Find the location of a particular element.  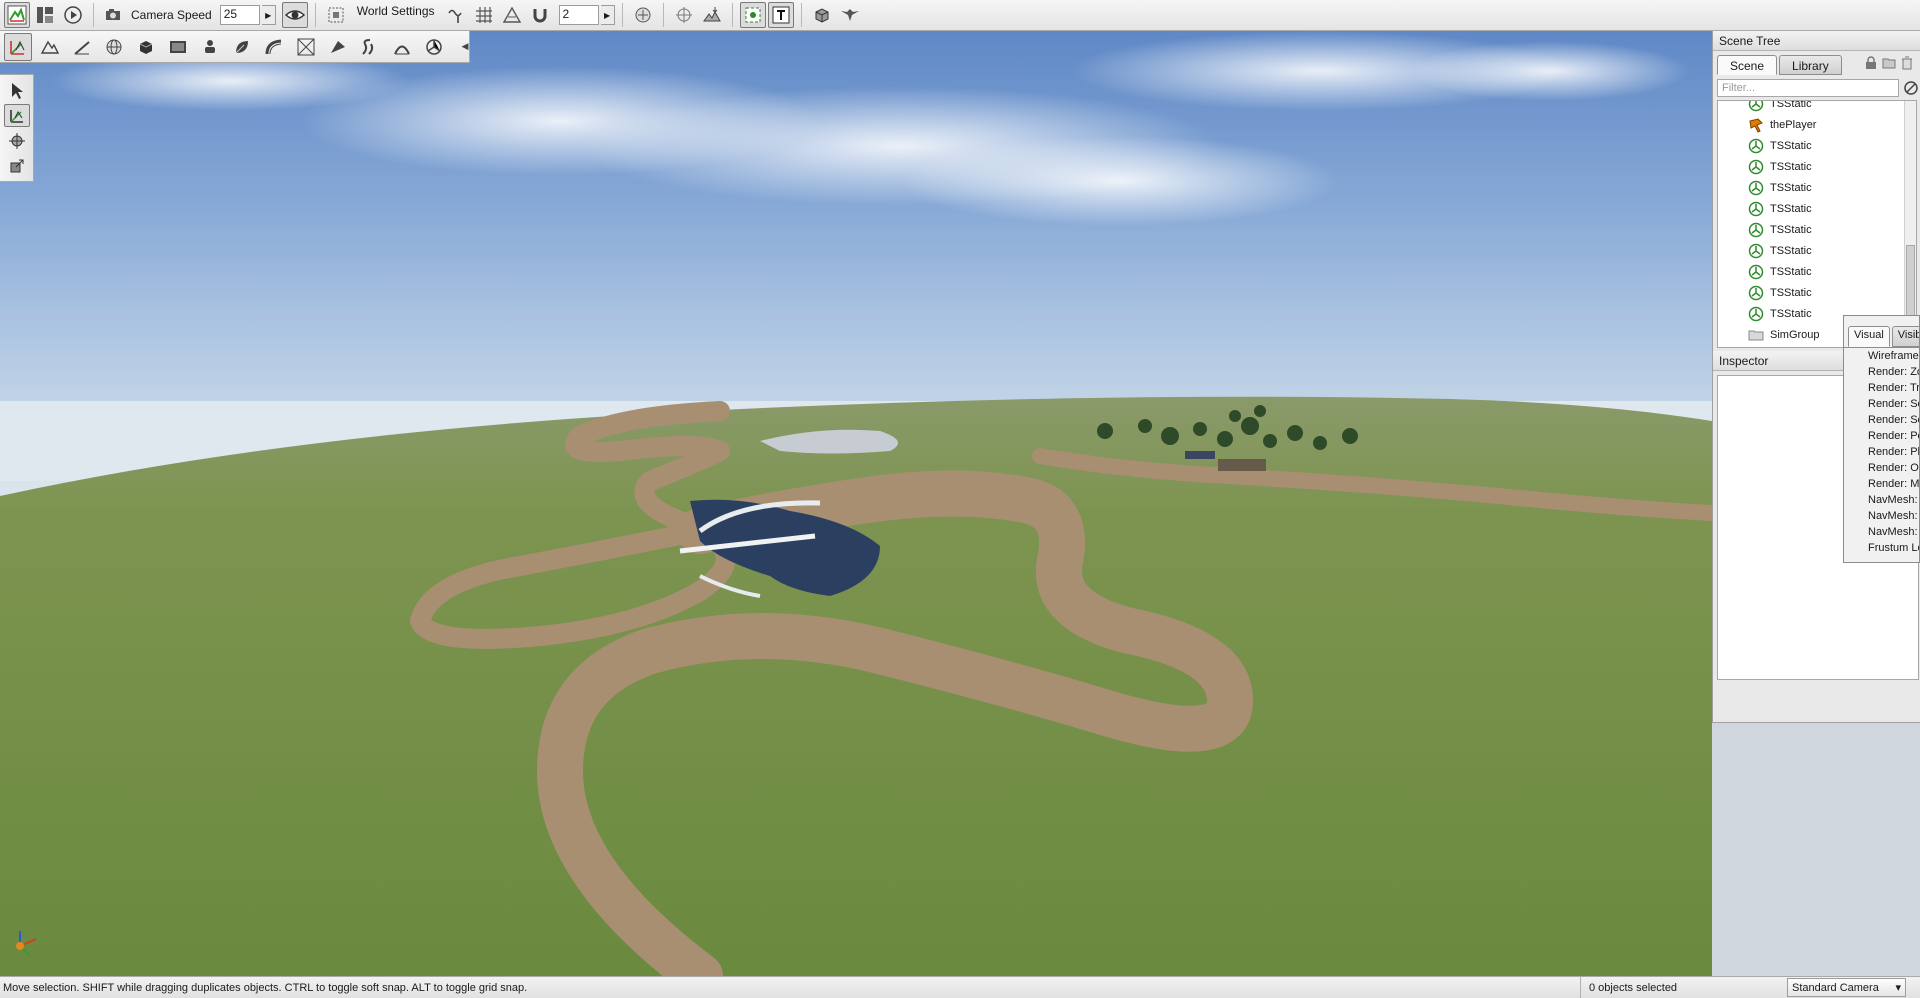

shape-editor-button is located at coordinates (434, 47).